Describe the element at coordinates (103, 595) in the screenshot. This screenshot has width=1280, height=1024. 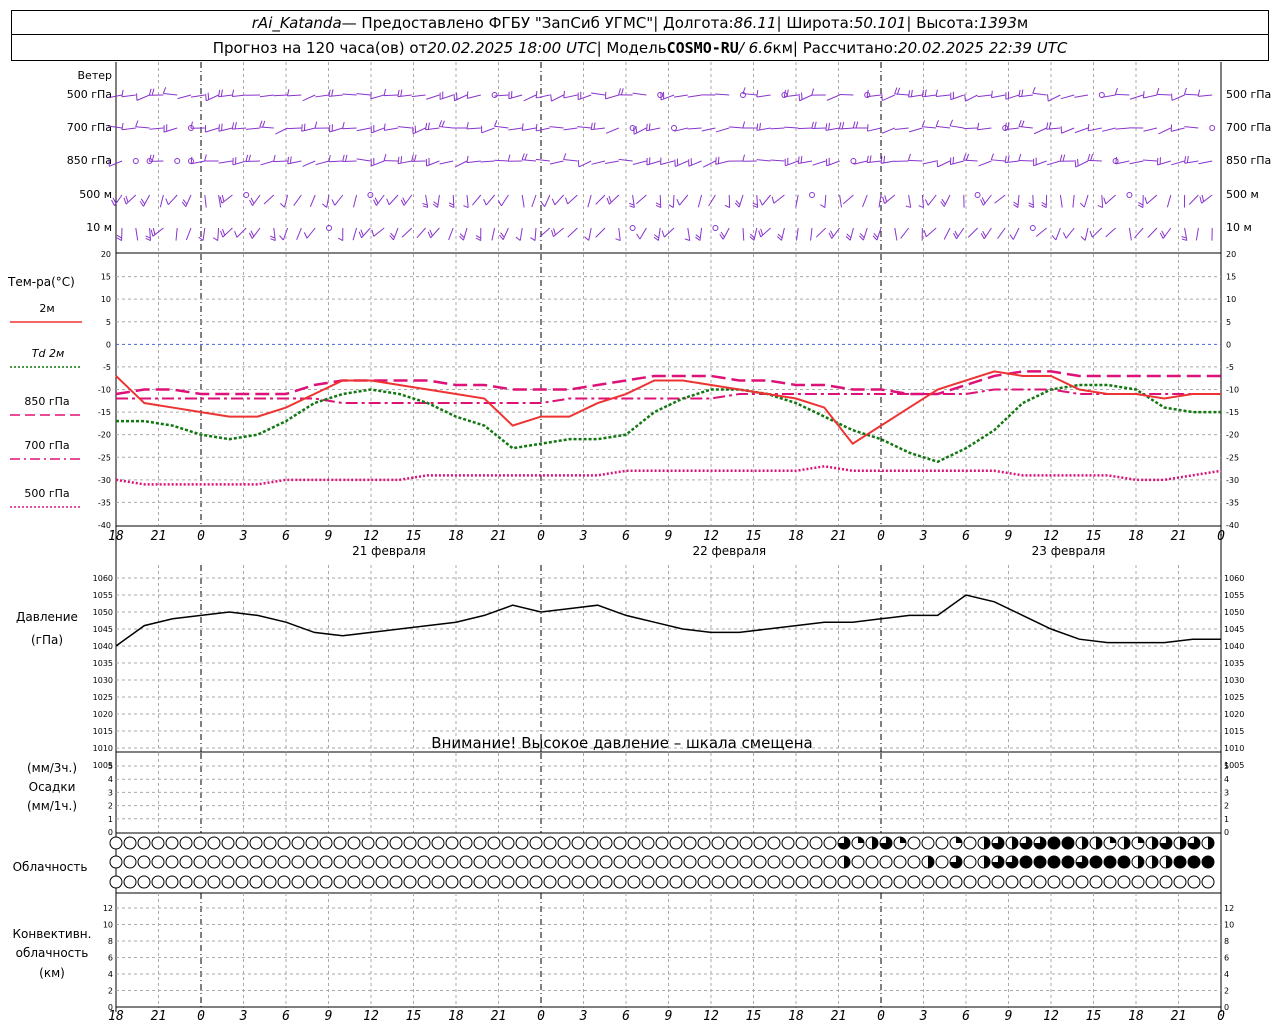
I see `y-tick-label: 1055` at that location.